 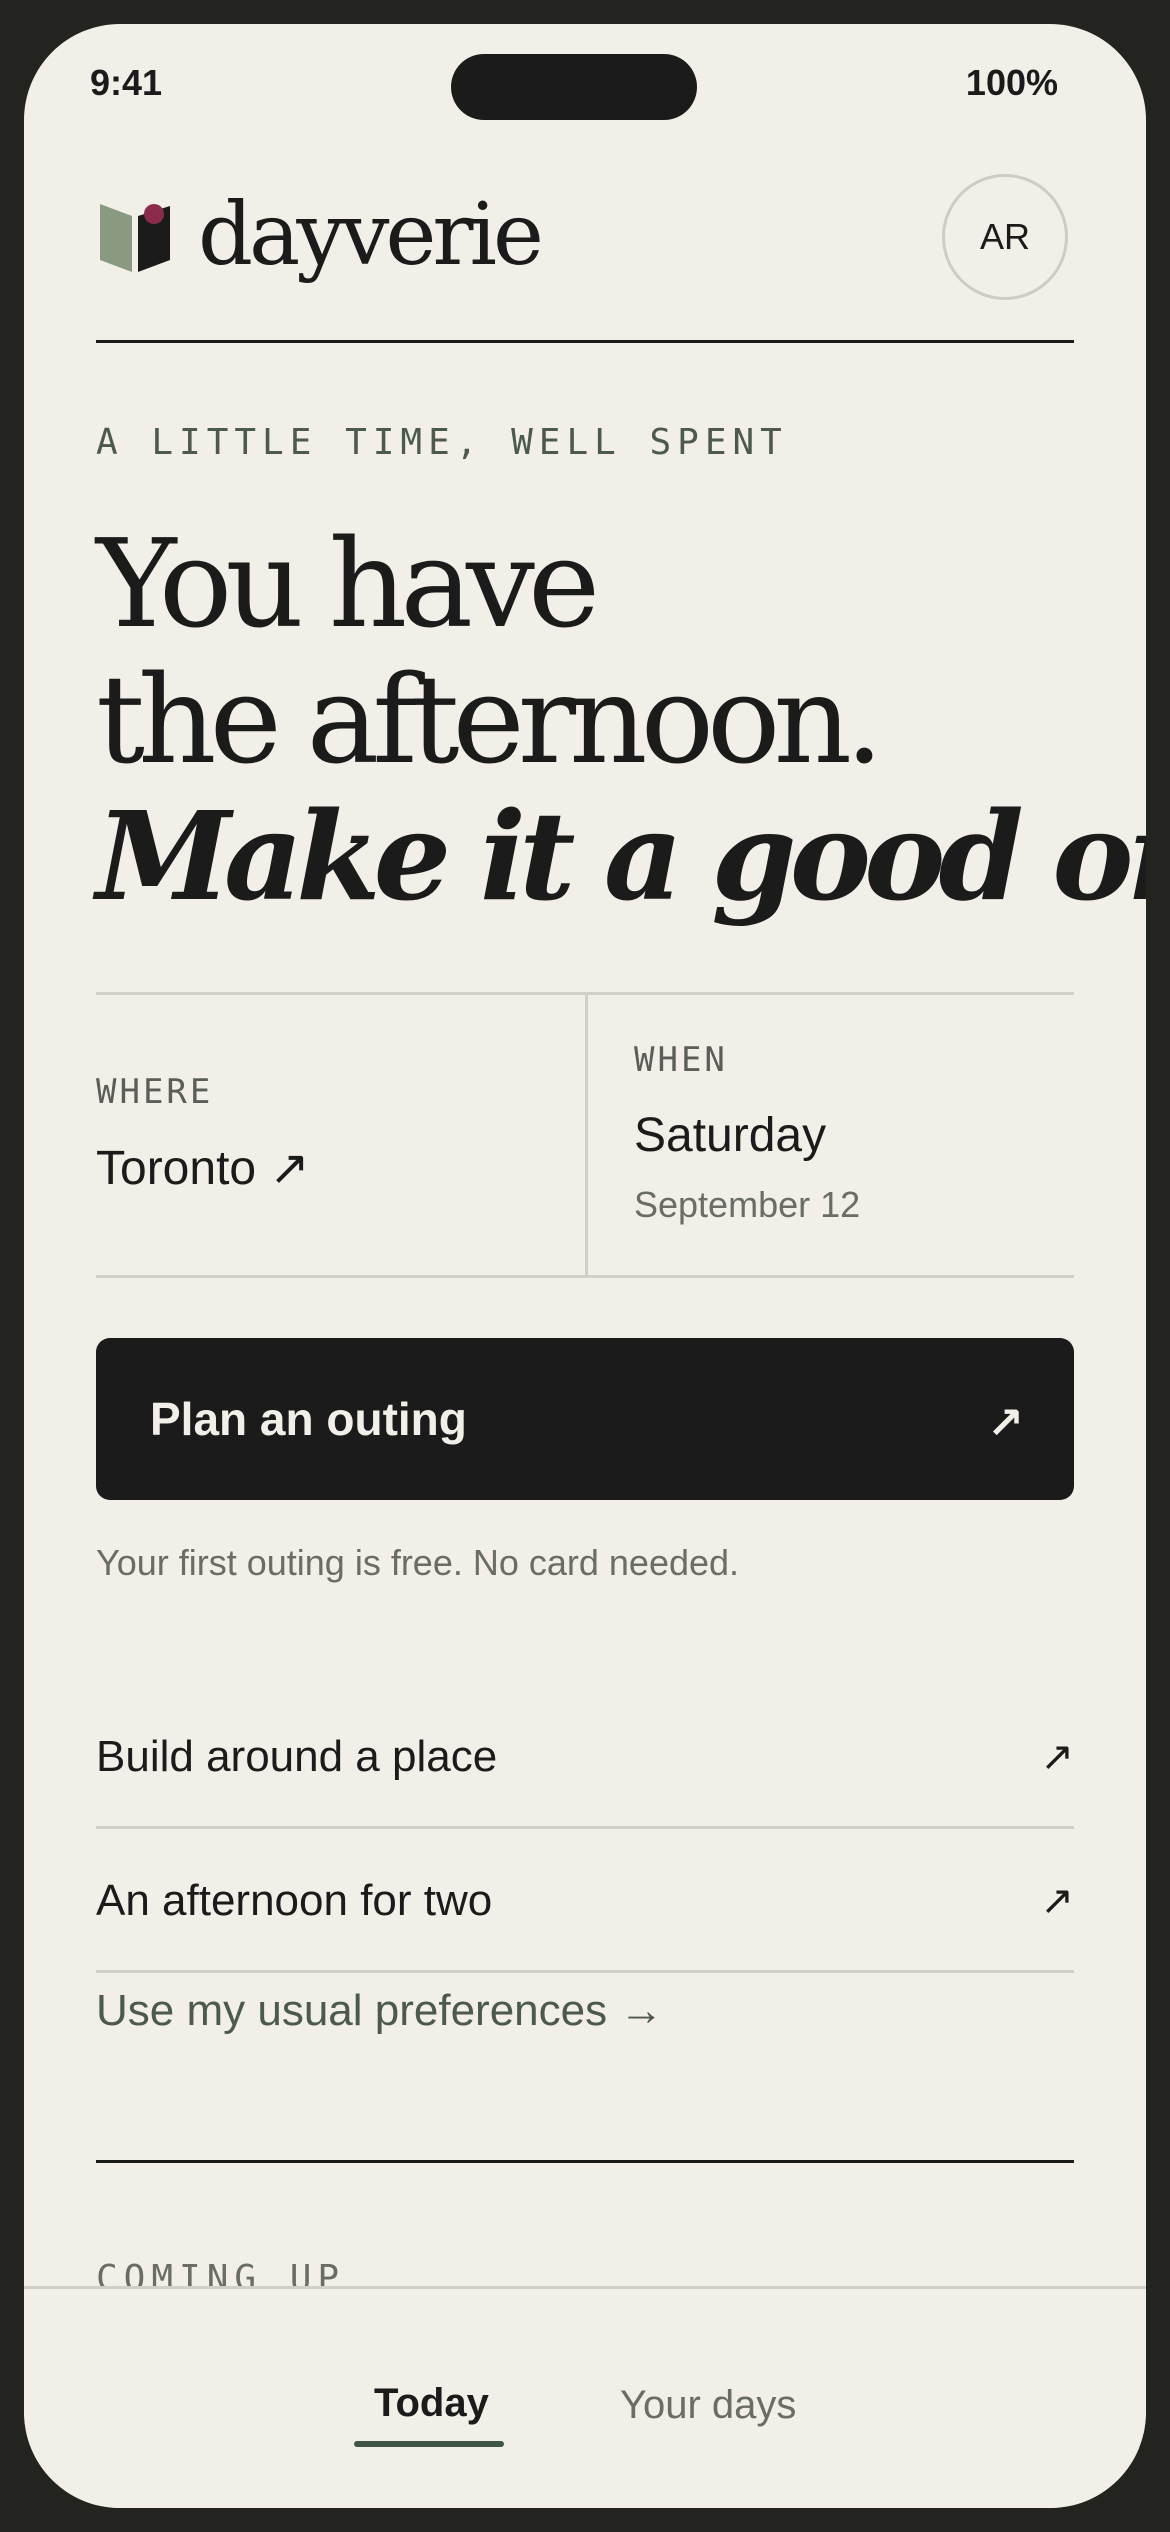 What do you see at coordinates (442, 442) in the screenshot?
I see `hero-eyebrow: A LITTLE TIME, WELL SPENT` at bounding box center [442, 442].